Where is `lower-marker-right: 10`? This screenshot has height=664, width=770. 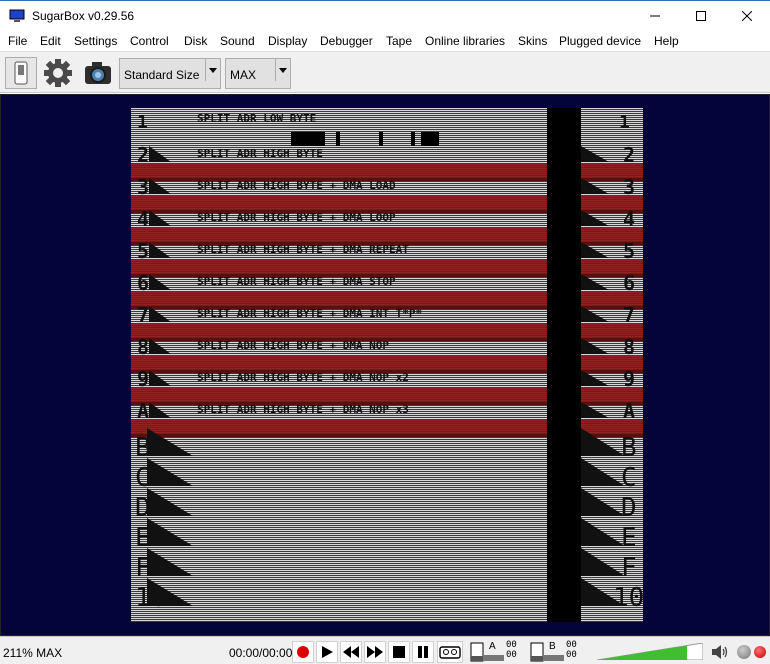 lower-marker-right: 10 is located at coordinates (628, 598).